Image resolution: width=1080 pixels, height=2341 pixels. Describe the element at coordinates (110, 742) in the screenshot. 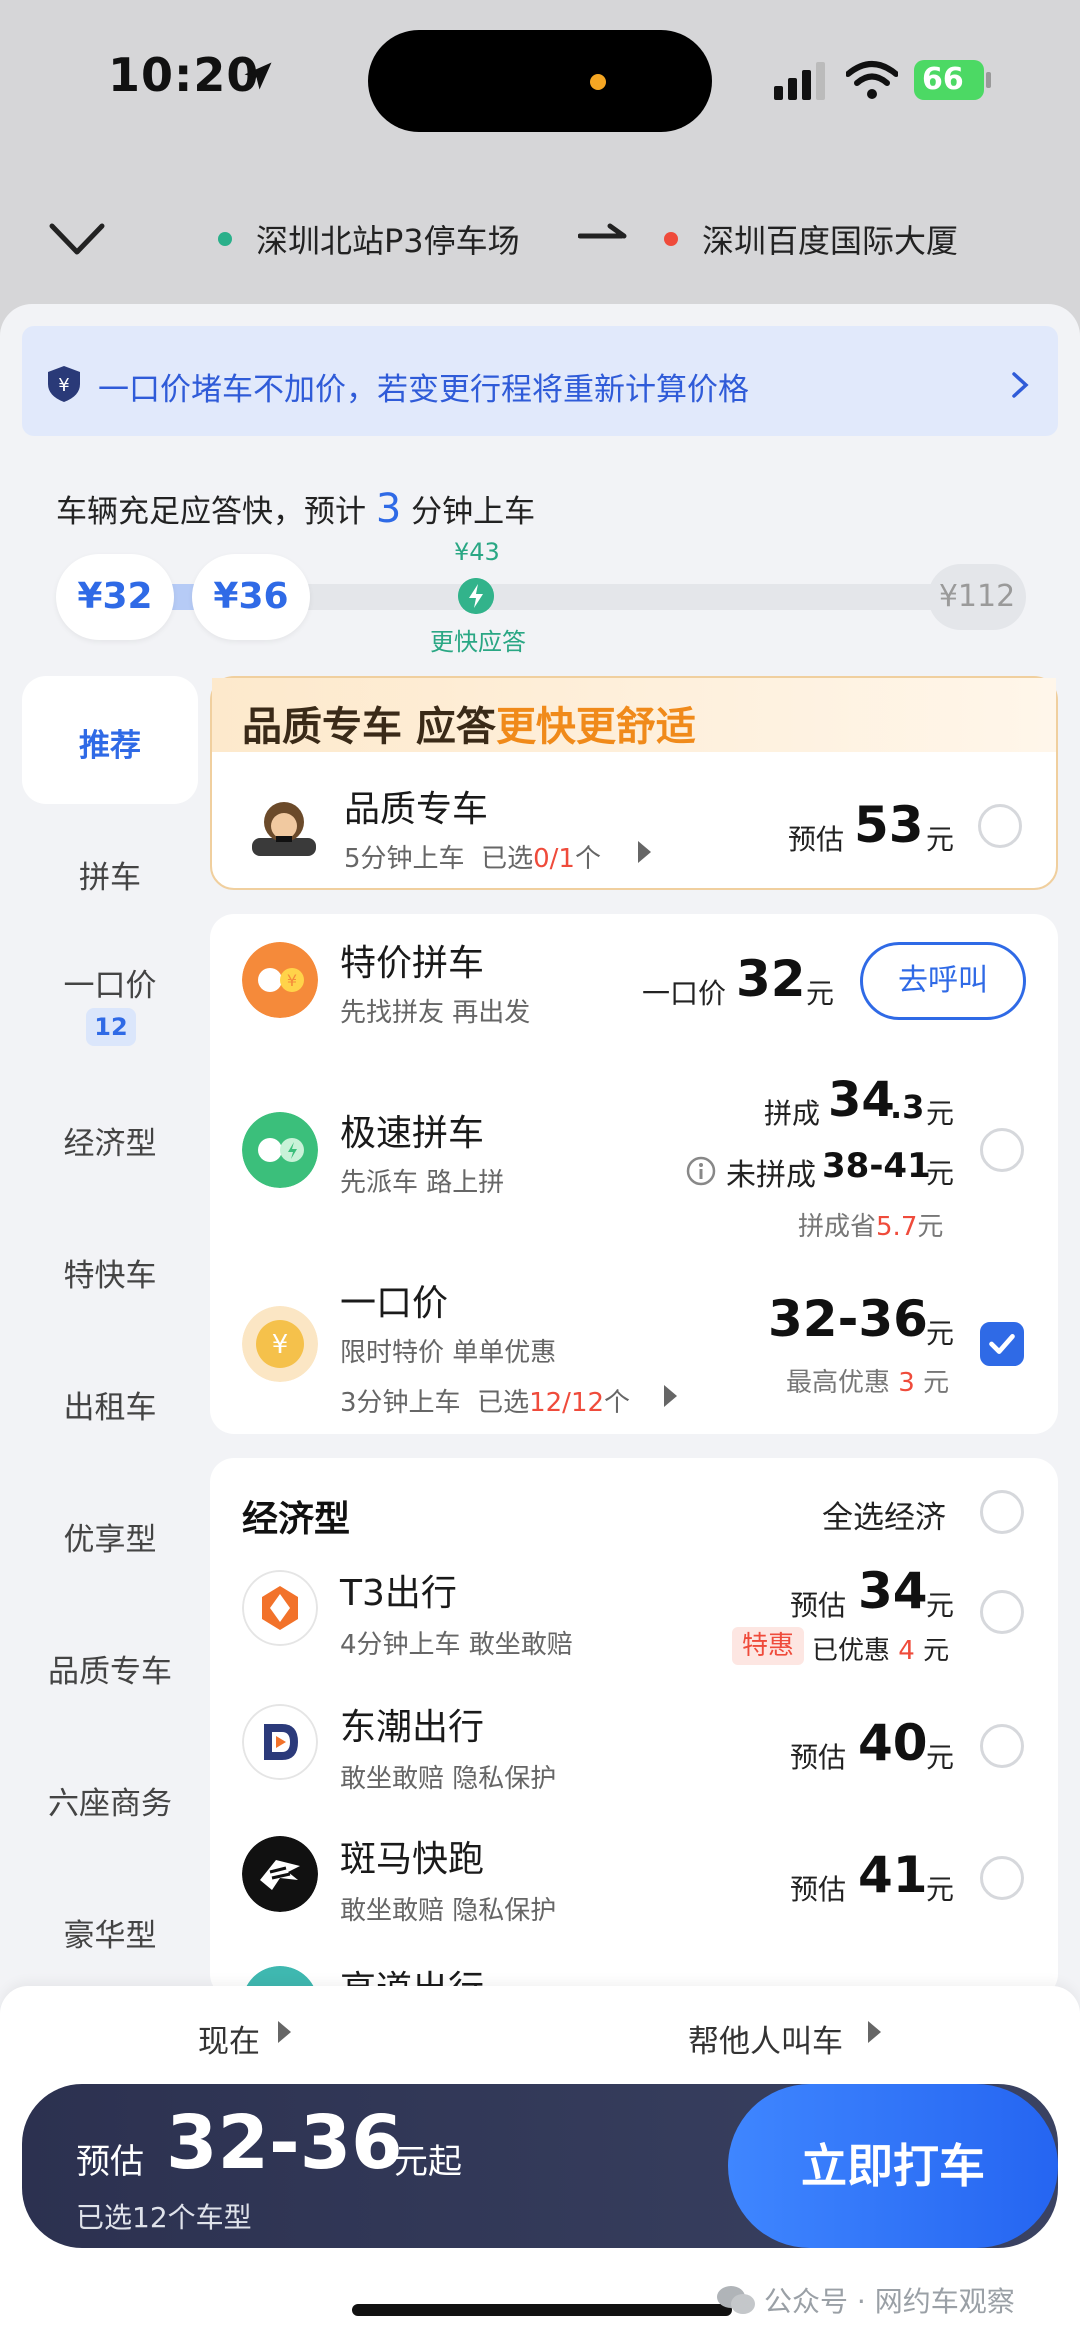

I see `nav-item-recommended: 推荐` at that location.